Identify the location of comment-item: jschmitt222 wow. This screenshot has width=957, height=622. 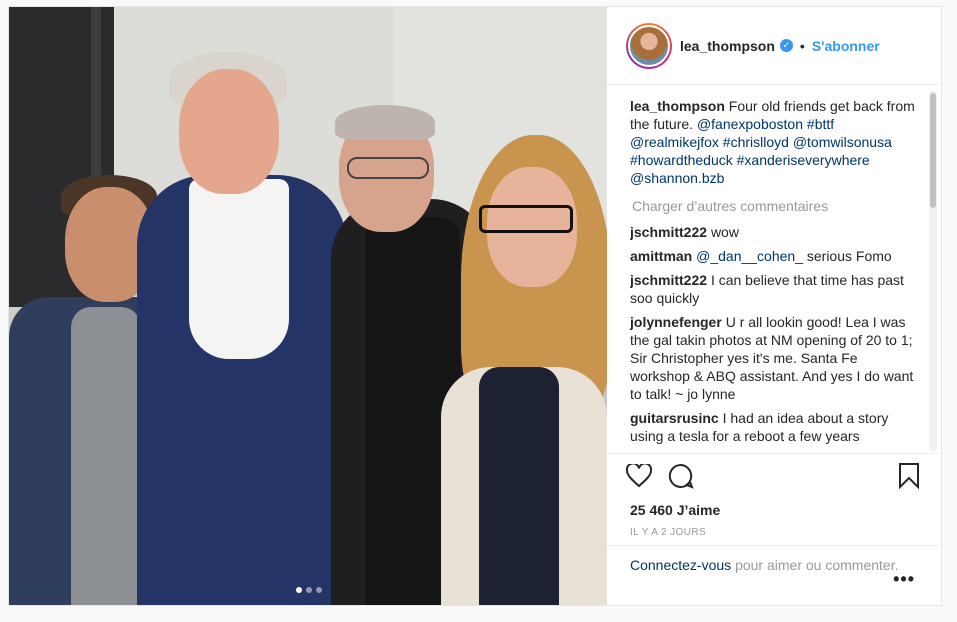
(775, 232).